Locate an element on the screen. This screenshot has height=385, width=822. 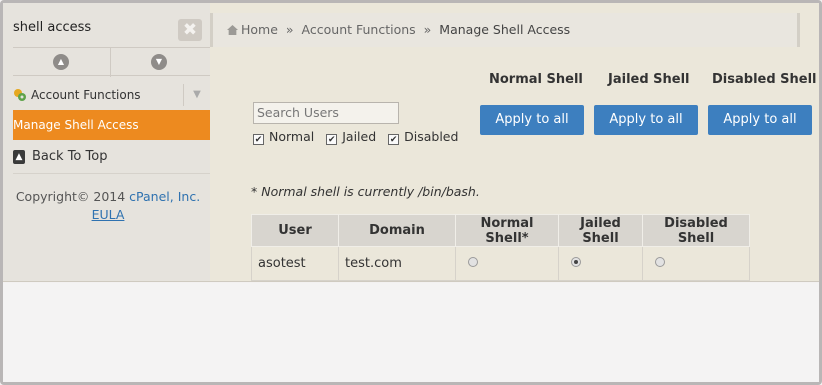
back-to-top-label: Back To Top is located at coordinates (70, 156).